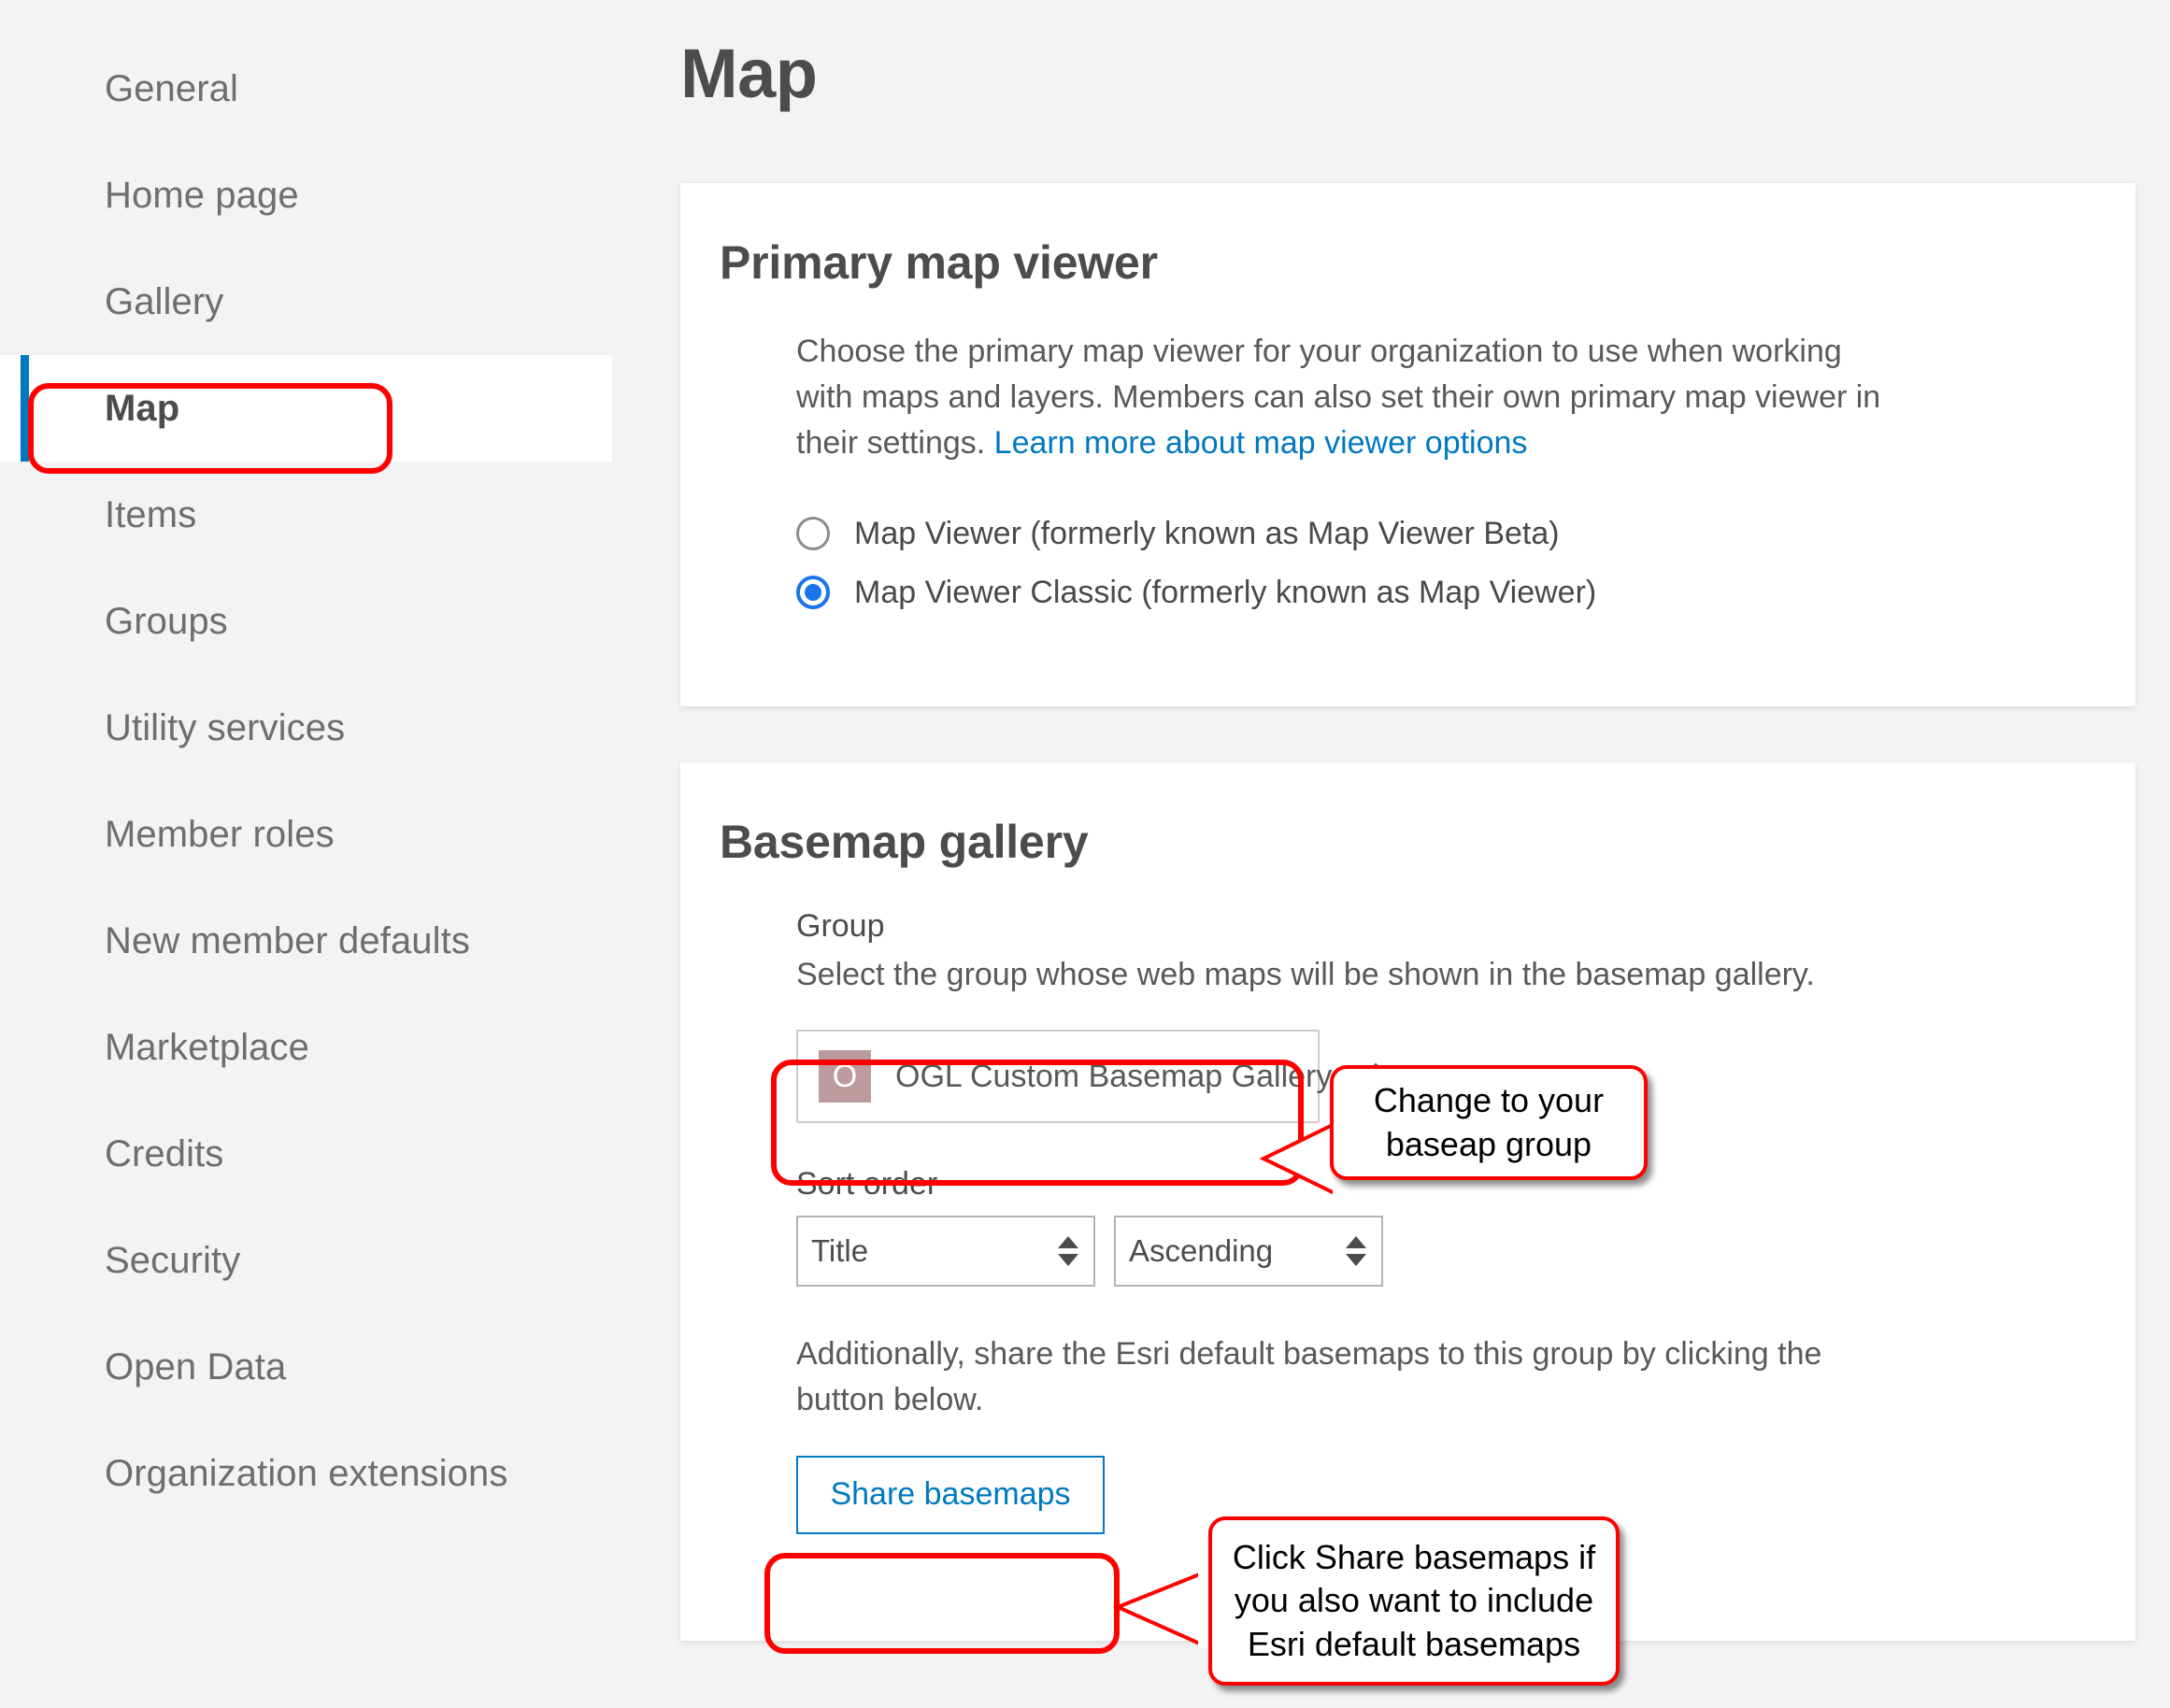 The width and height of the screenshot is (2170, 1708). I want to click on sidebar-item-label: Member roles, so click(220, 834).